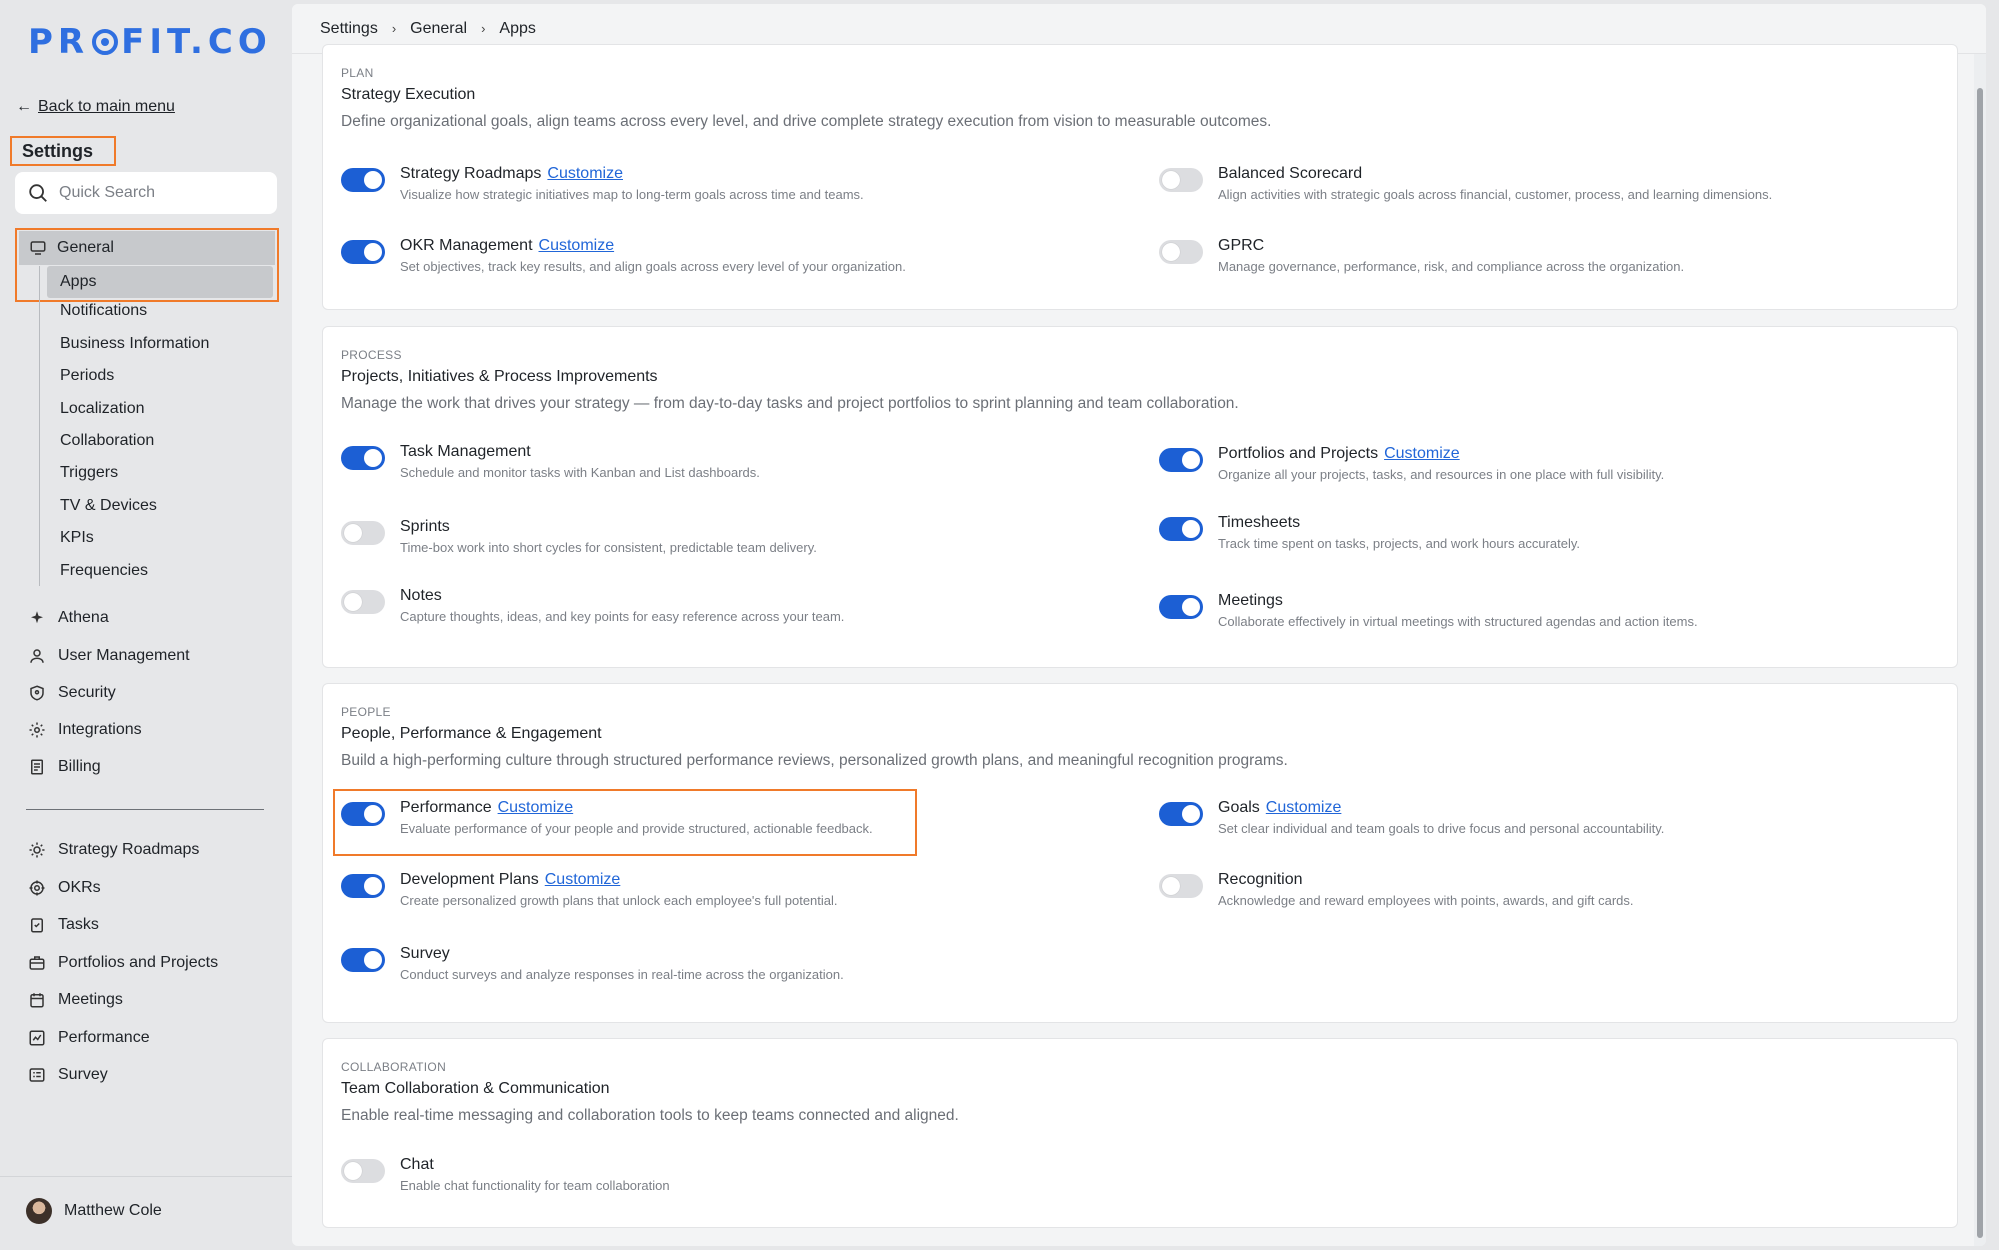 This screenshot has width=1999, height=1250. I want to click on toggle-meetings, so click(1181, 607).